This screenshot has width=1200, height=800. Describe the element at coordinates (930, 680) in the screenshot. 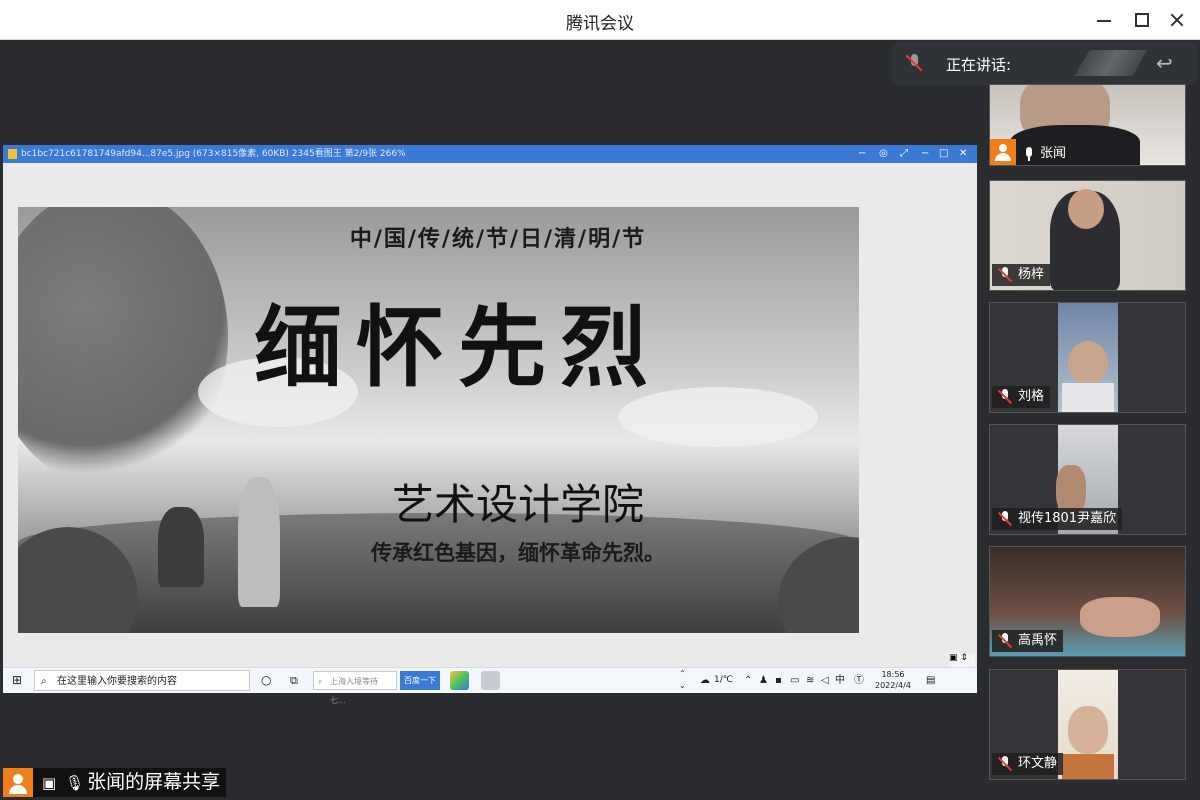

I see `notification-icon: ▤` at that location.